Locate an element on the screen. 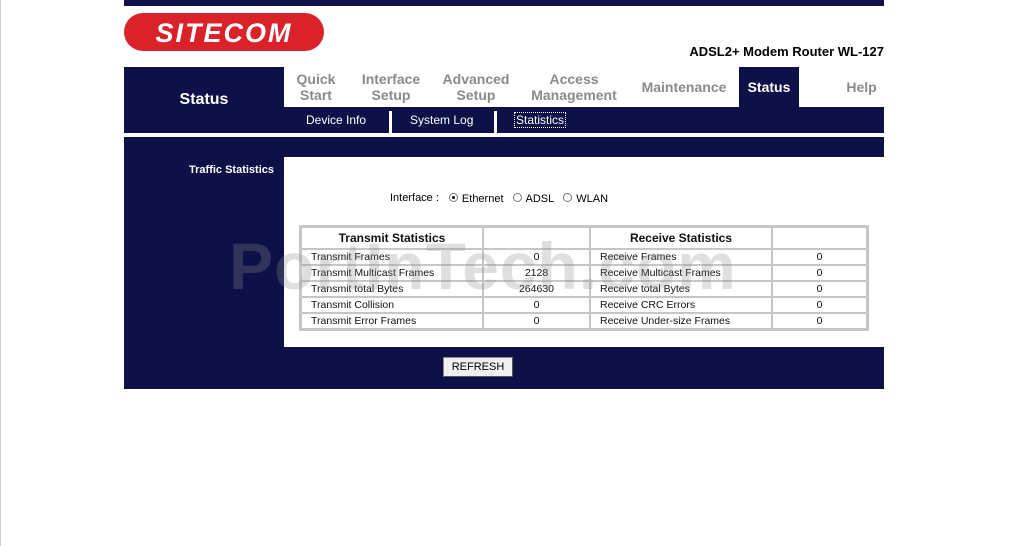 The height and width of the screenshot is (546, 1022). radio-adsl-label: ADSL is located at coordinates (540, 199).